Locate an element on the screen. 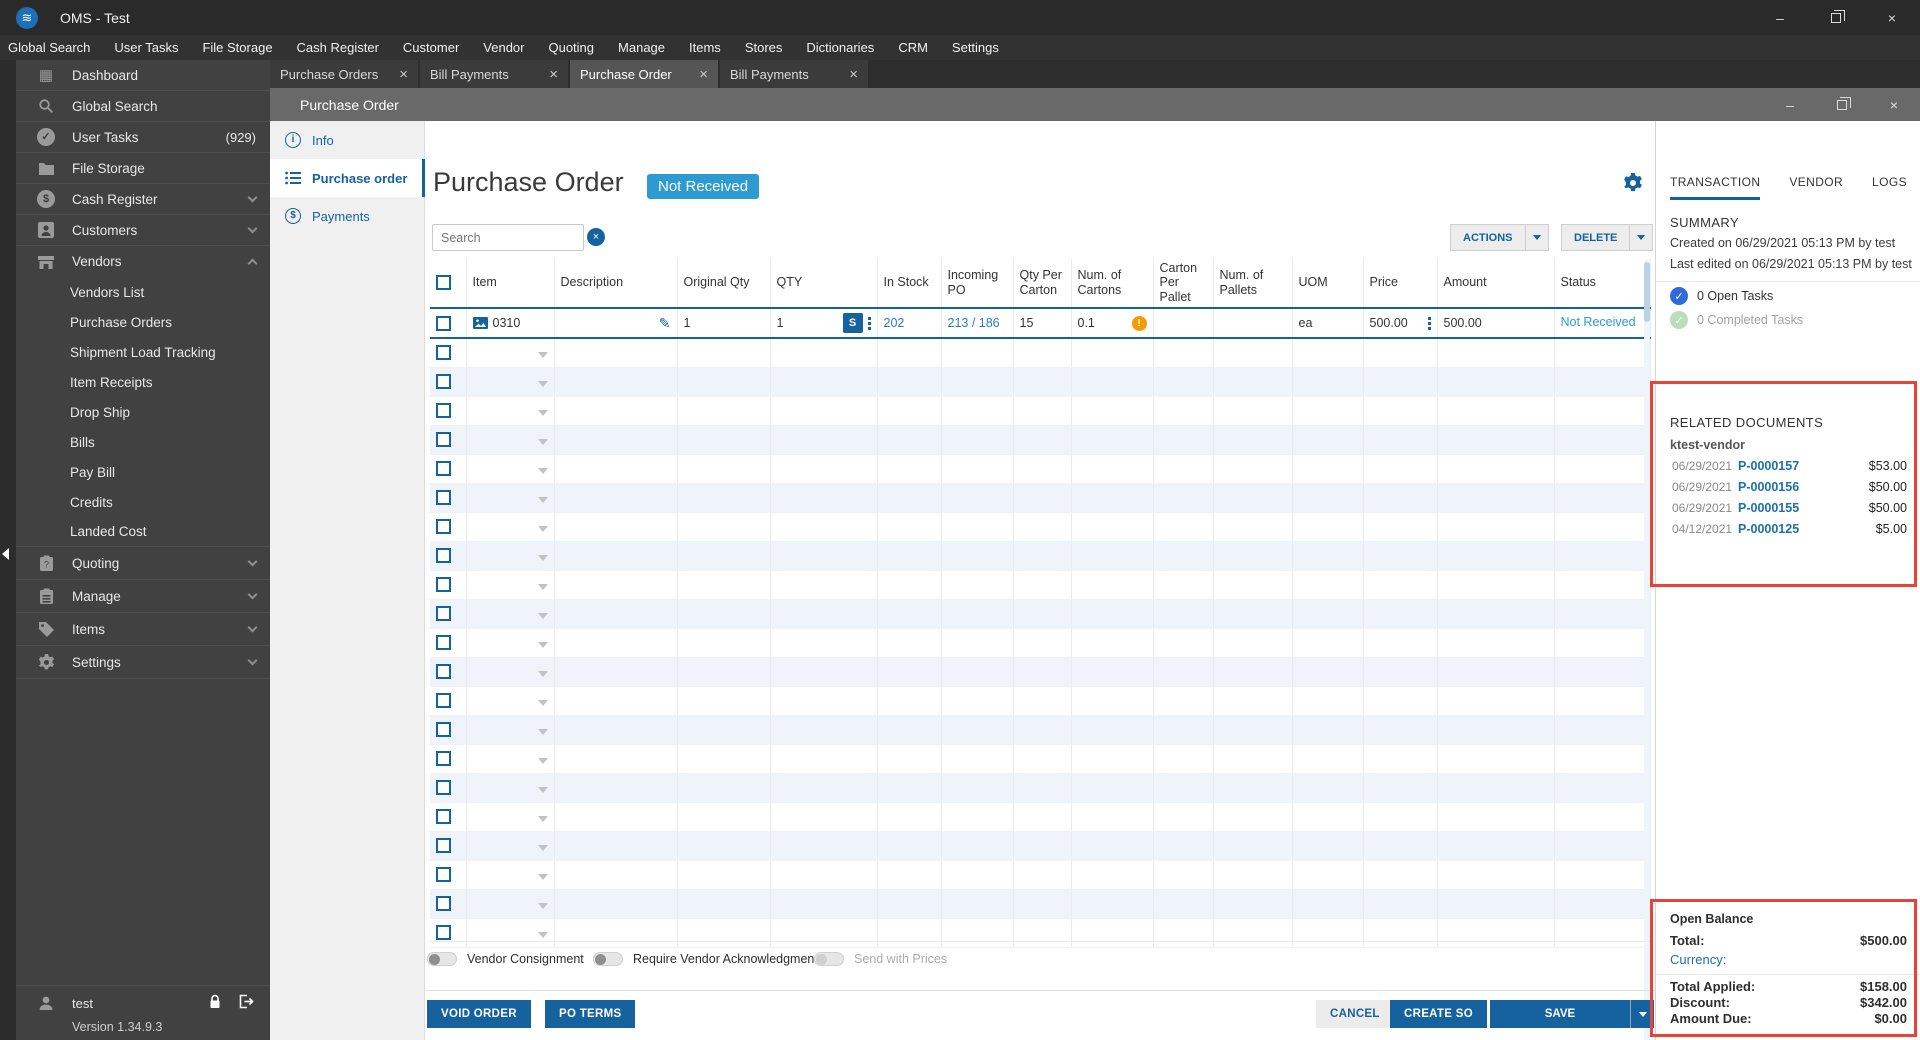  sidebar-item-vendors-list: Vendors List is located at coordinates (143, 292).